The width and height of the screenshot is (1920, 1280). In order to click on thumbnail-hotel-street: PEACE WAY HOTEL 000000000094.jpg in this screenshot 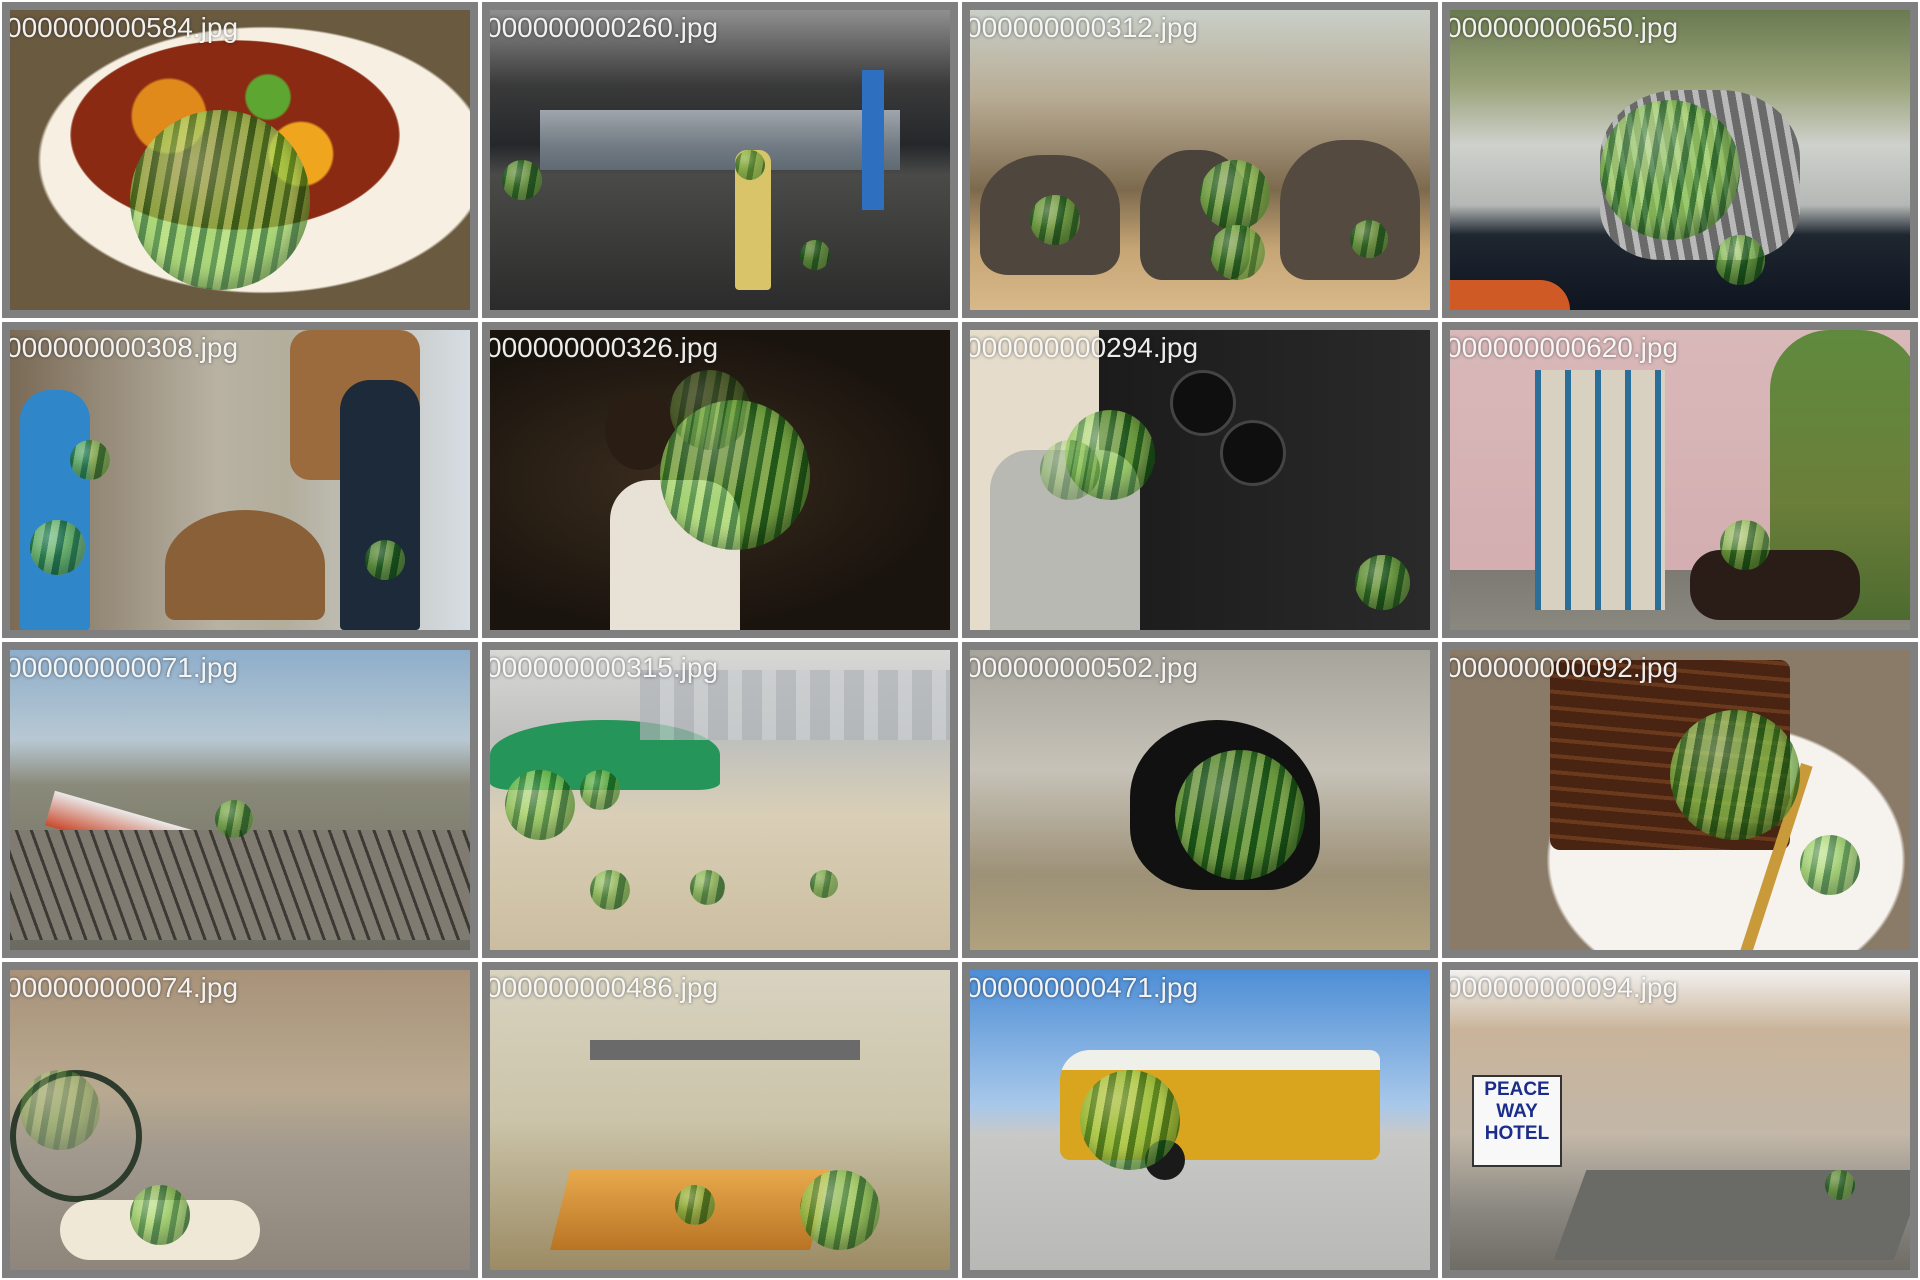, I will do `click(1680, 1120)`.